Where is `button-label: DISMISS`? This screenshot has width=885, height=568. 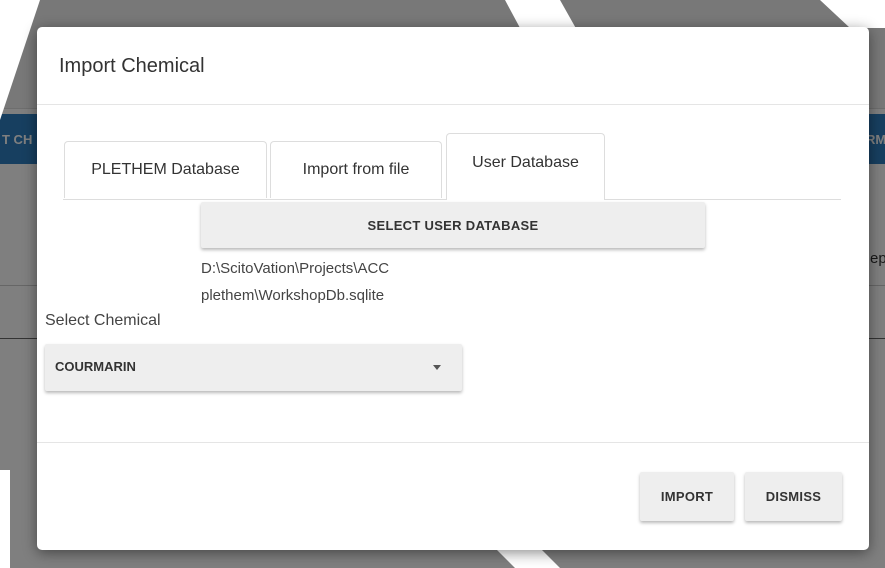
button-label: DISMISS is located at coordinates (793, 496).